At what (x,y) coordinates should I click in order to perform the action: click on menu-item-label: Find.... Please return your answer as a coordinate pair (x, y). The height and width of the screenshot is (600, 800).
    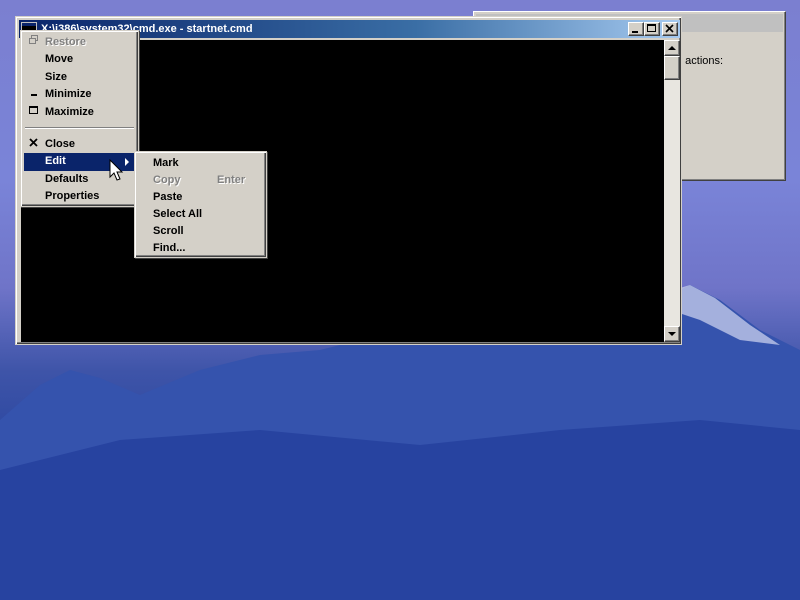
    Looking at the image, I should click on (169, 248).